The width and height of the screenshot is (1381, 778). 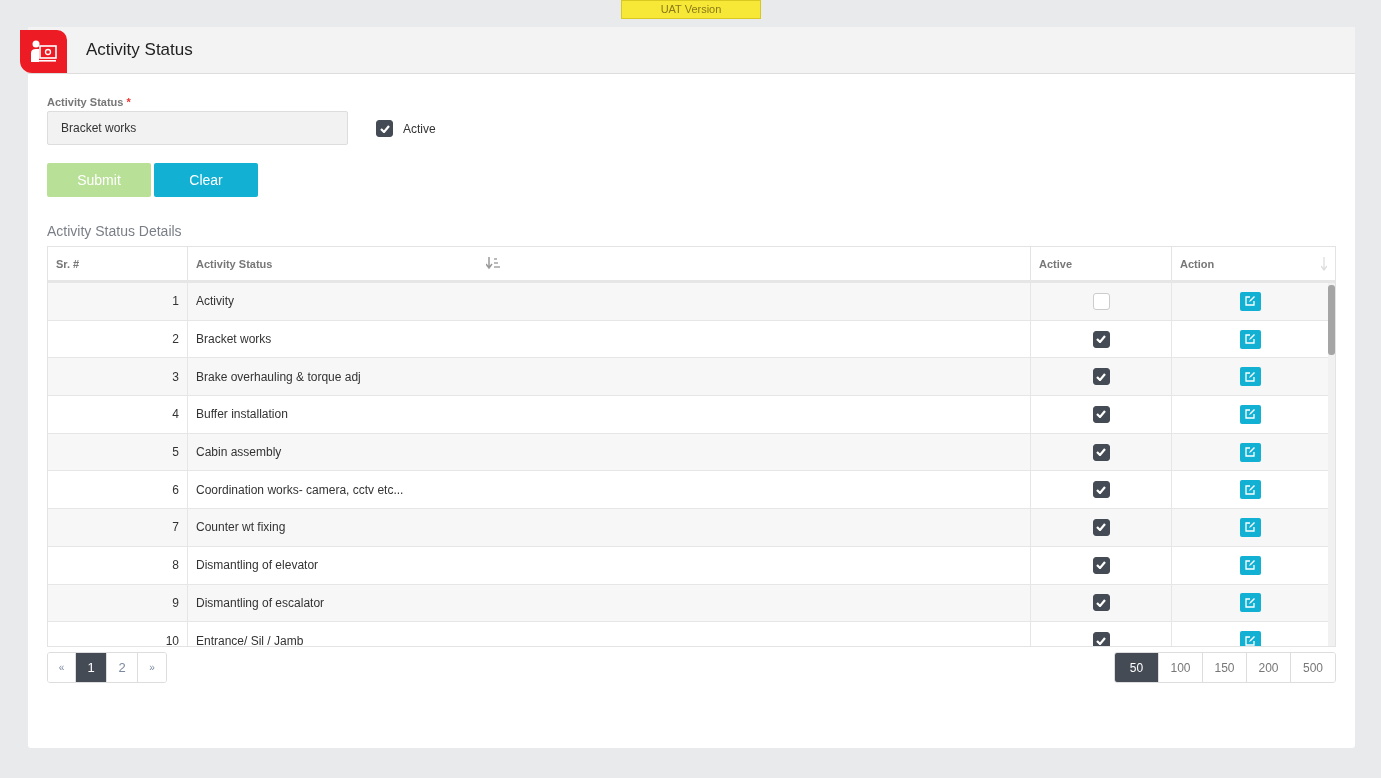 What do you see at coordinates (118, 565) in the screenshot?
I see `row-number: 8` at bounding box center [118, 565].